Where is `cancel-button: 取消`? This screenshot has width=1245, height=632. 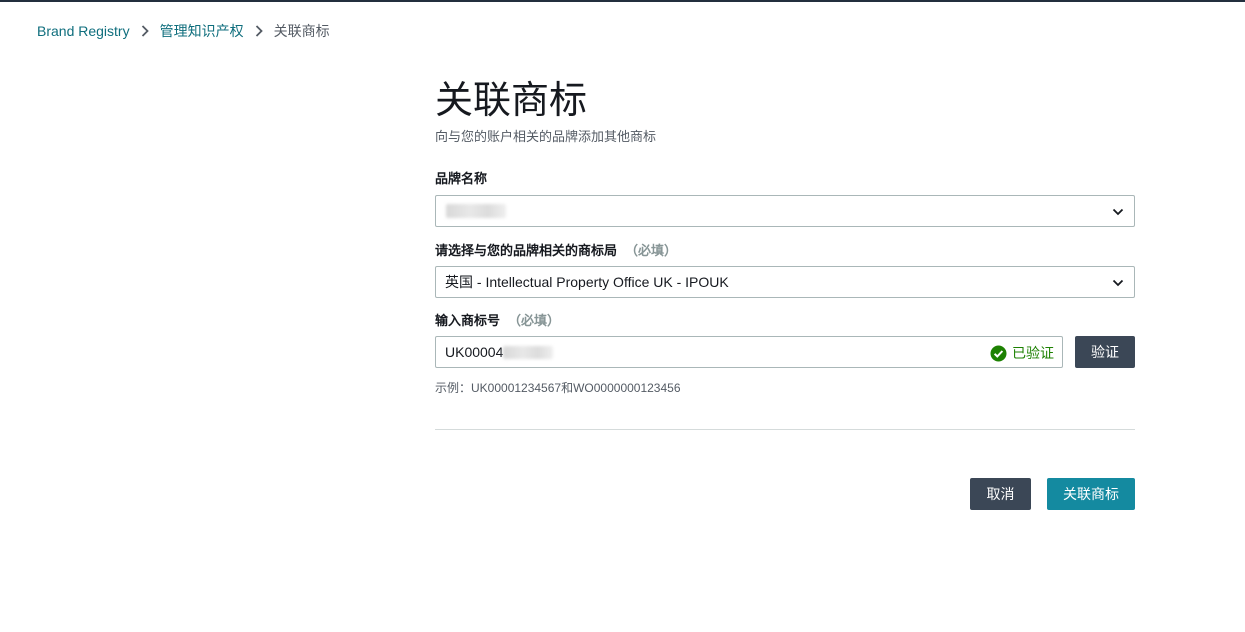 cancel-button: 取消 is located at coordinates (1000, 494).